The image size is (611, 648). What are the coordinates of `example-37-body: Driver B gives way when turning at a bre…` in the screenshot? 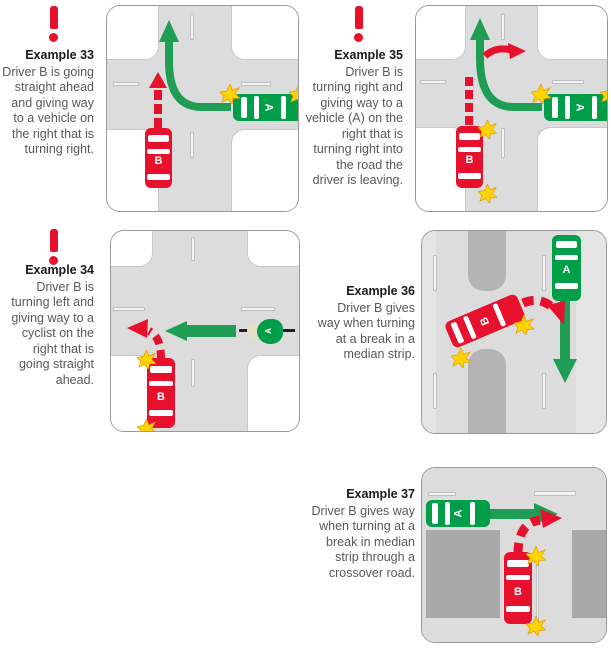 It's located at (363, 541).